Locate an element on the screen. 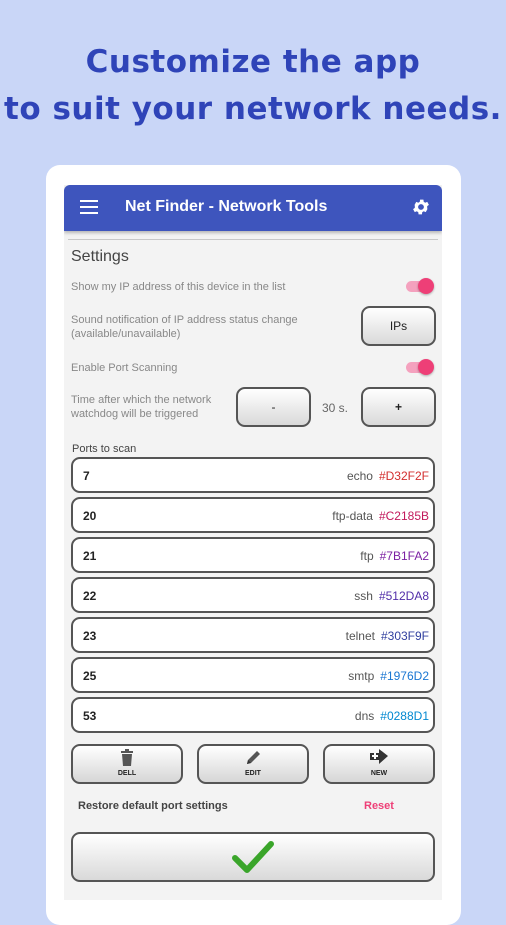 Image resolution: width=506 pixels, height=925 pixels. sound-label-line-2: (available/unavailable) is located at coordinates (126, 334).